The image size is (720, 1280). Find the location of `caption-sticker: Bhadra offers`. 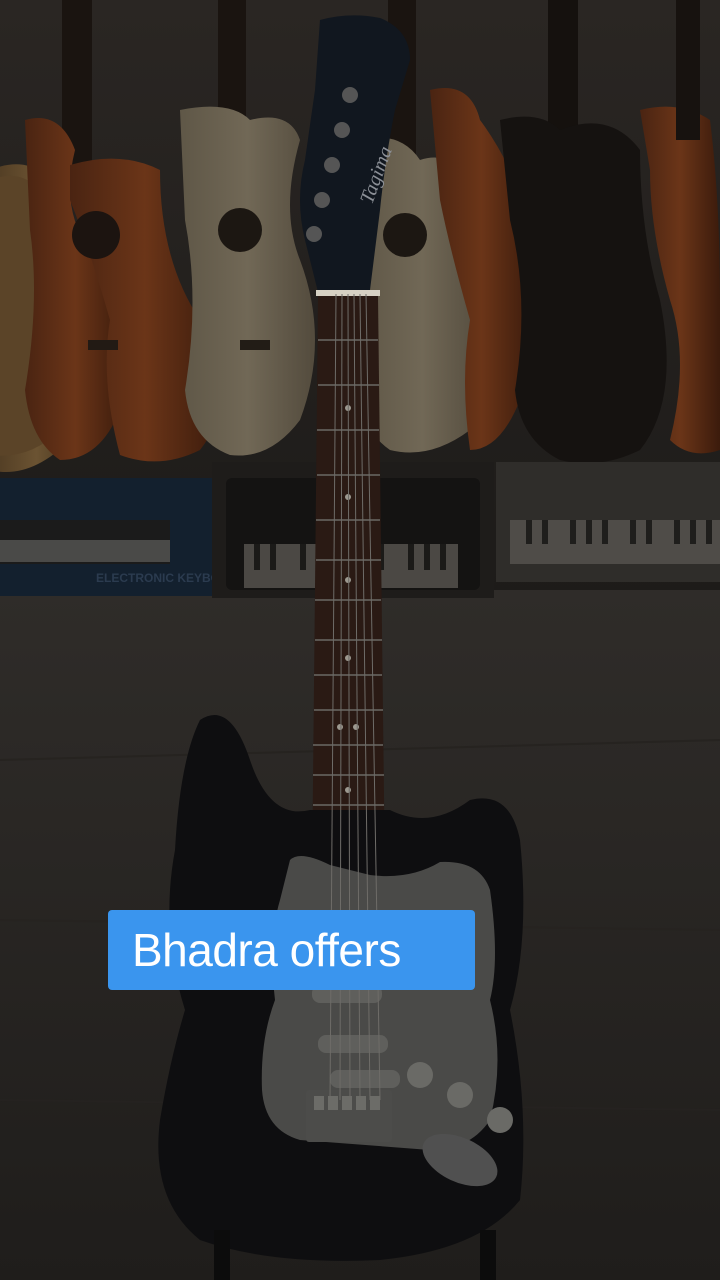

caption-sticker: Bhadra offers is located at coordinates (291, 950).